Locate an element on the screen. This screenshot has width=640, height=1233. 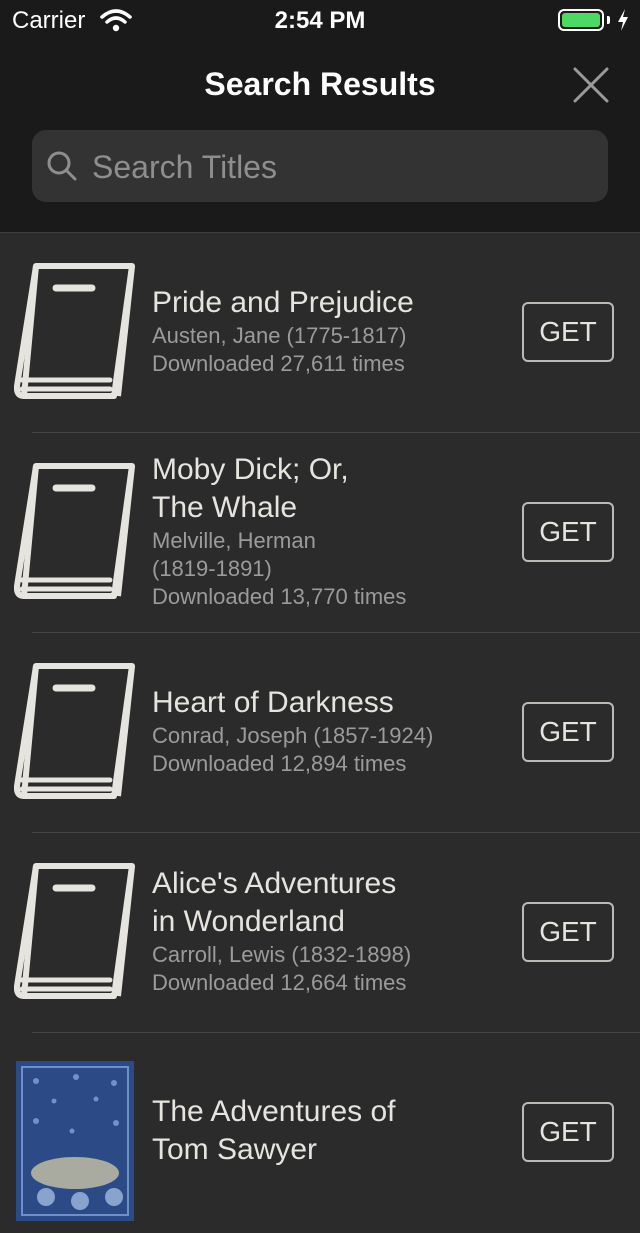
close-icon is located at coordinates (591, 85).